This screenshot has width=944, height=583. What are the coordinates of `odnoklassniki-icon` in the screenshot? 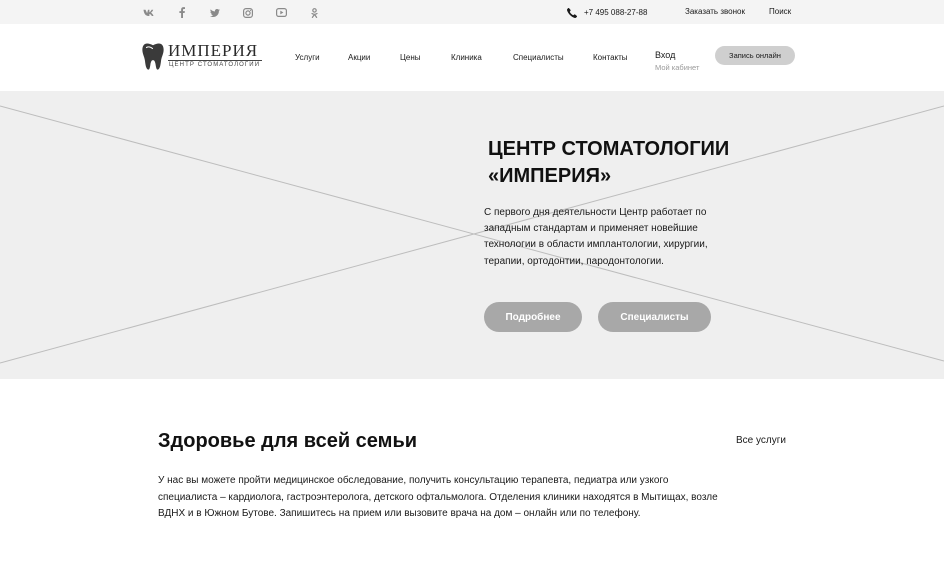 It's located at (314, 12).